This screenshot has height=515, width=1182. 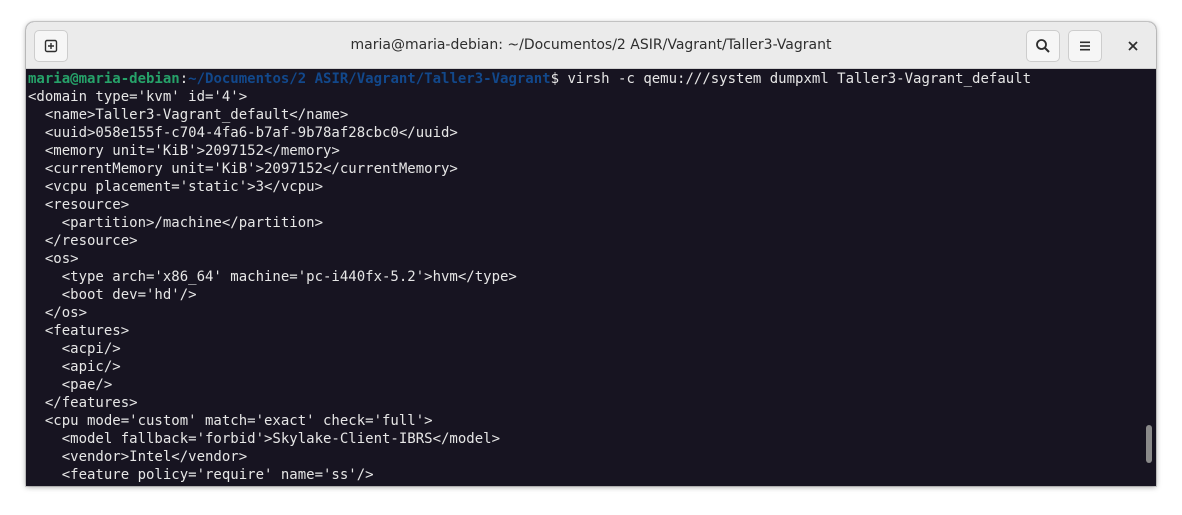 What do you see at coordinates (188, 115) in the screenshot?
I see `output-line: <name>Taller3-Vagrant_default</name>` at bounding box center [188, 115].